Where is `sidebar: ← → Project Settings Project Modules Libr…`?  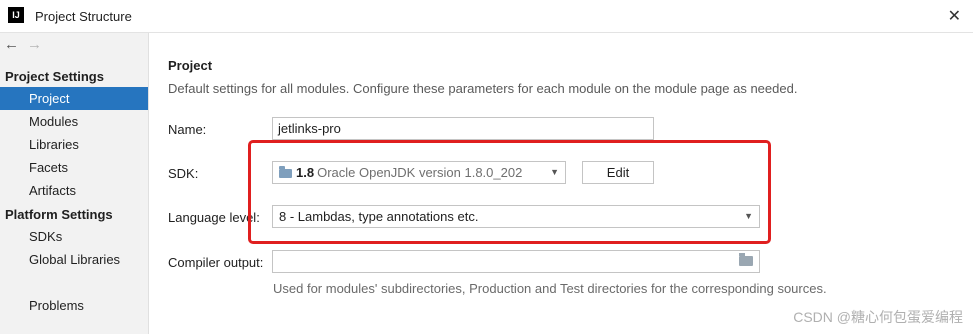
sidebar: ← → Project Settings Project Modules Libr… is located at coordinates (74, 183).